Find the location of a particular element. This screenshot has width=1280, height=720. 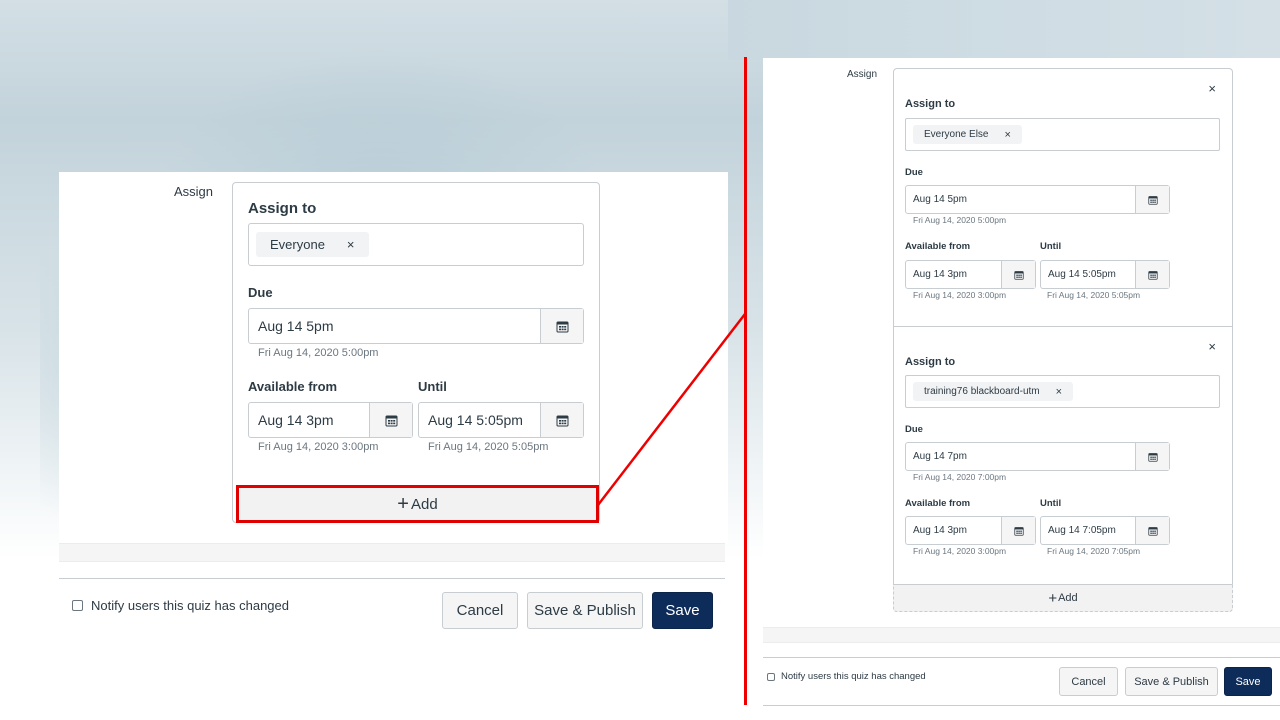

until-field: Aug 14 7:05pm is located at coordinates (1105, 530).